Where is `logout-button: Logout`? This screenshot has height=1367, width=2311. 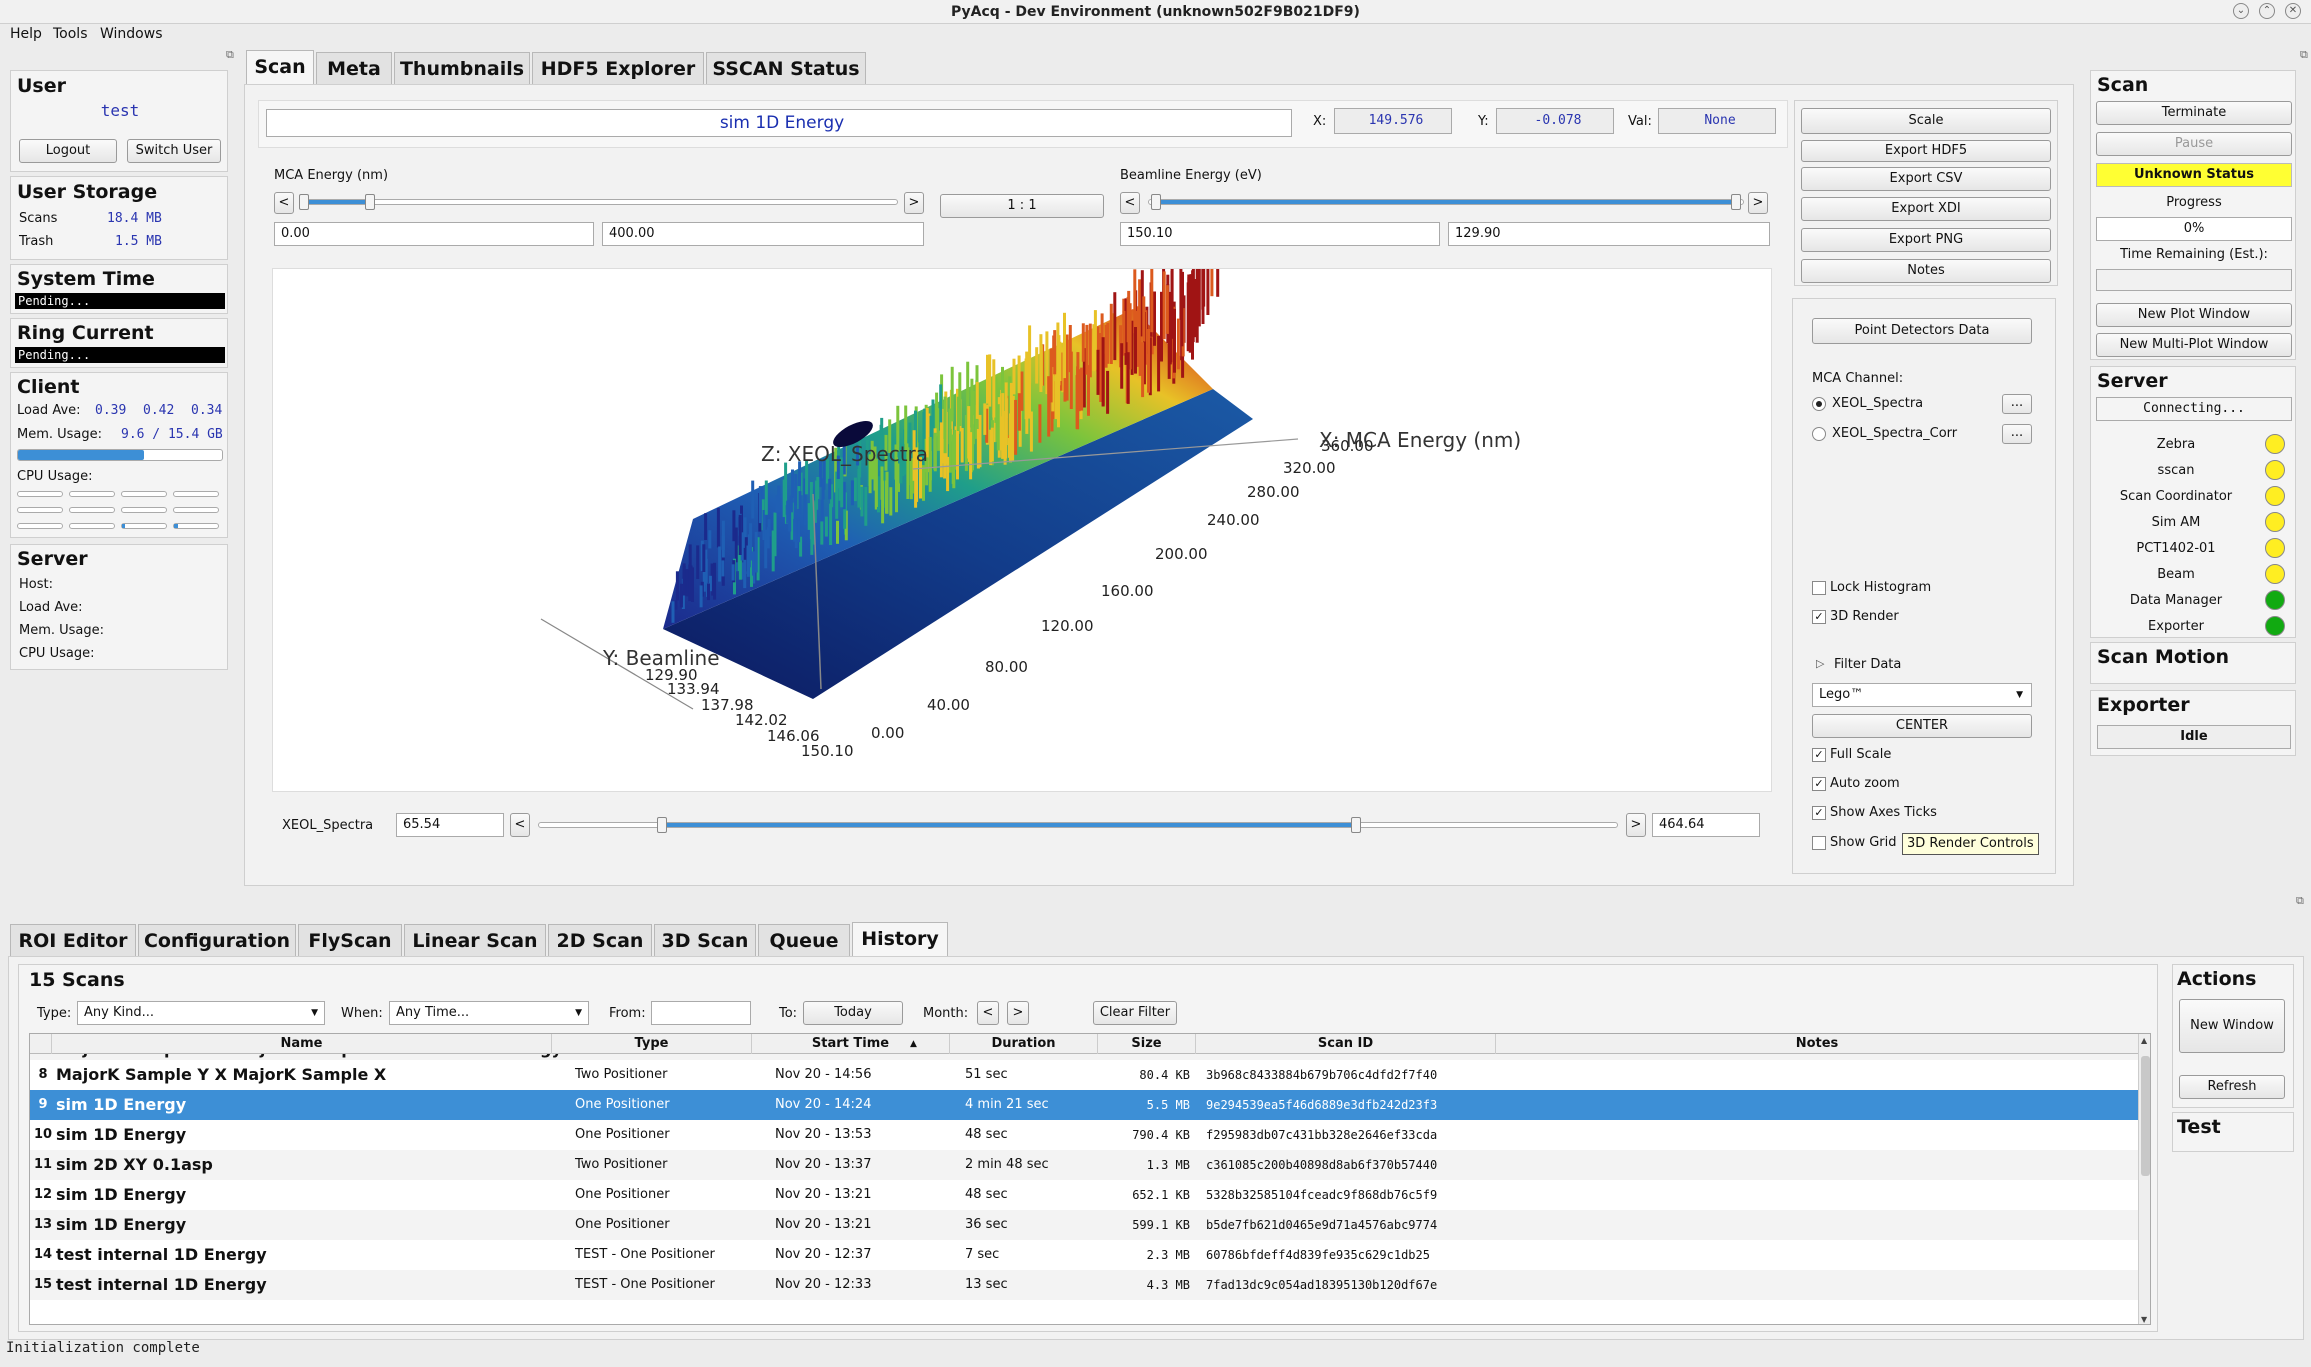 logout-button: Logout is located at coordinates (68, 151).